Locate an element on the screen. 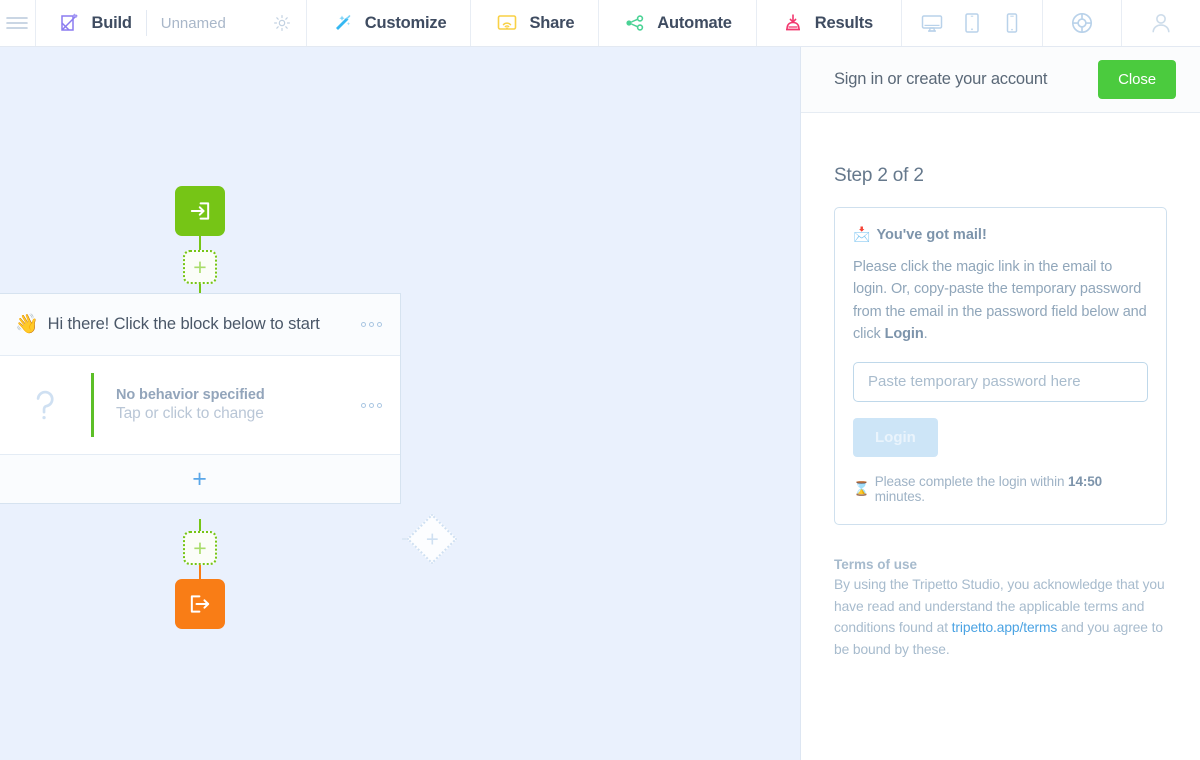 This screenshot has width=1200, height=760. hamburger-menu-button is located at coordinates (18, 23).